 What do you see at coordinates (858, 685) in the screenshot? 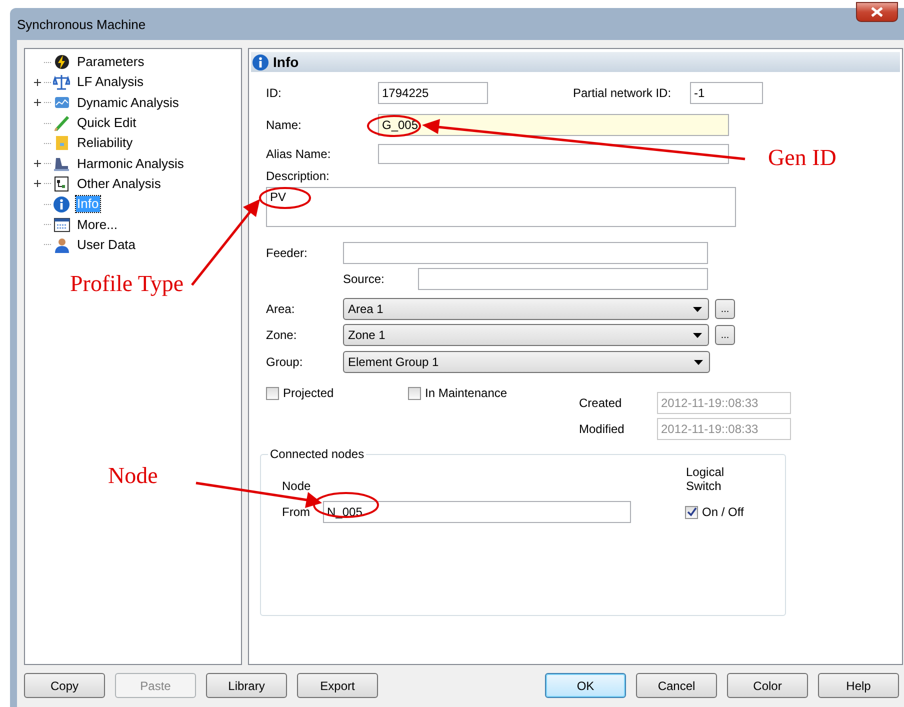
I see `dialog-button: Help` at bounding box center [858, 685].